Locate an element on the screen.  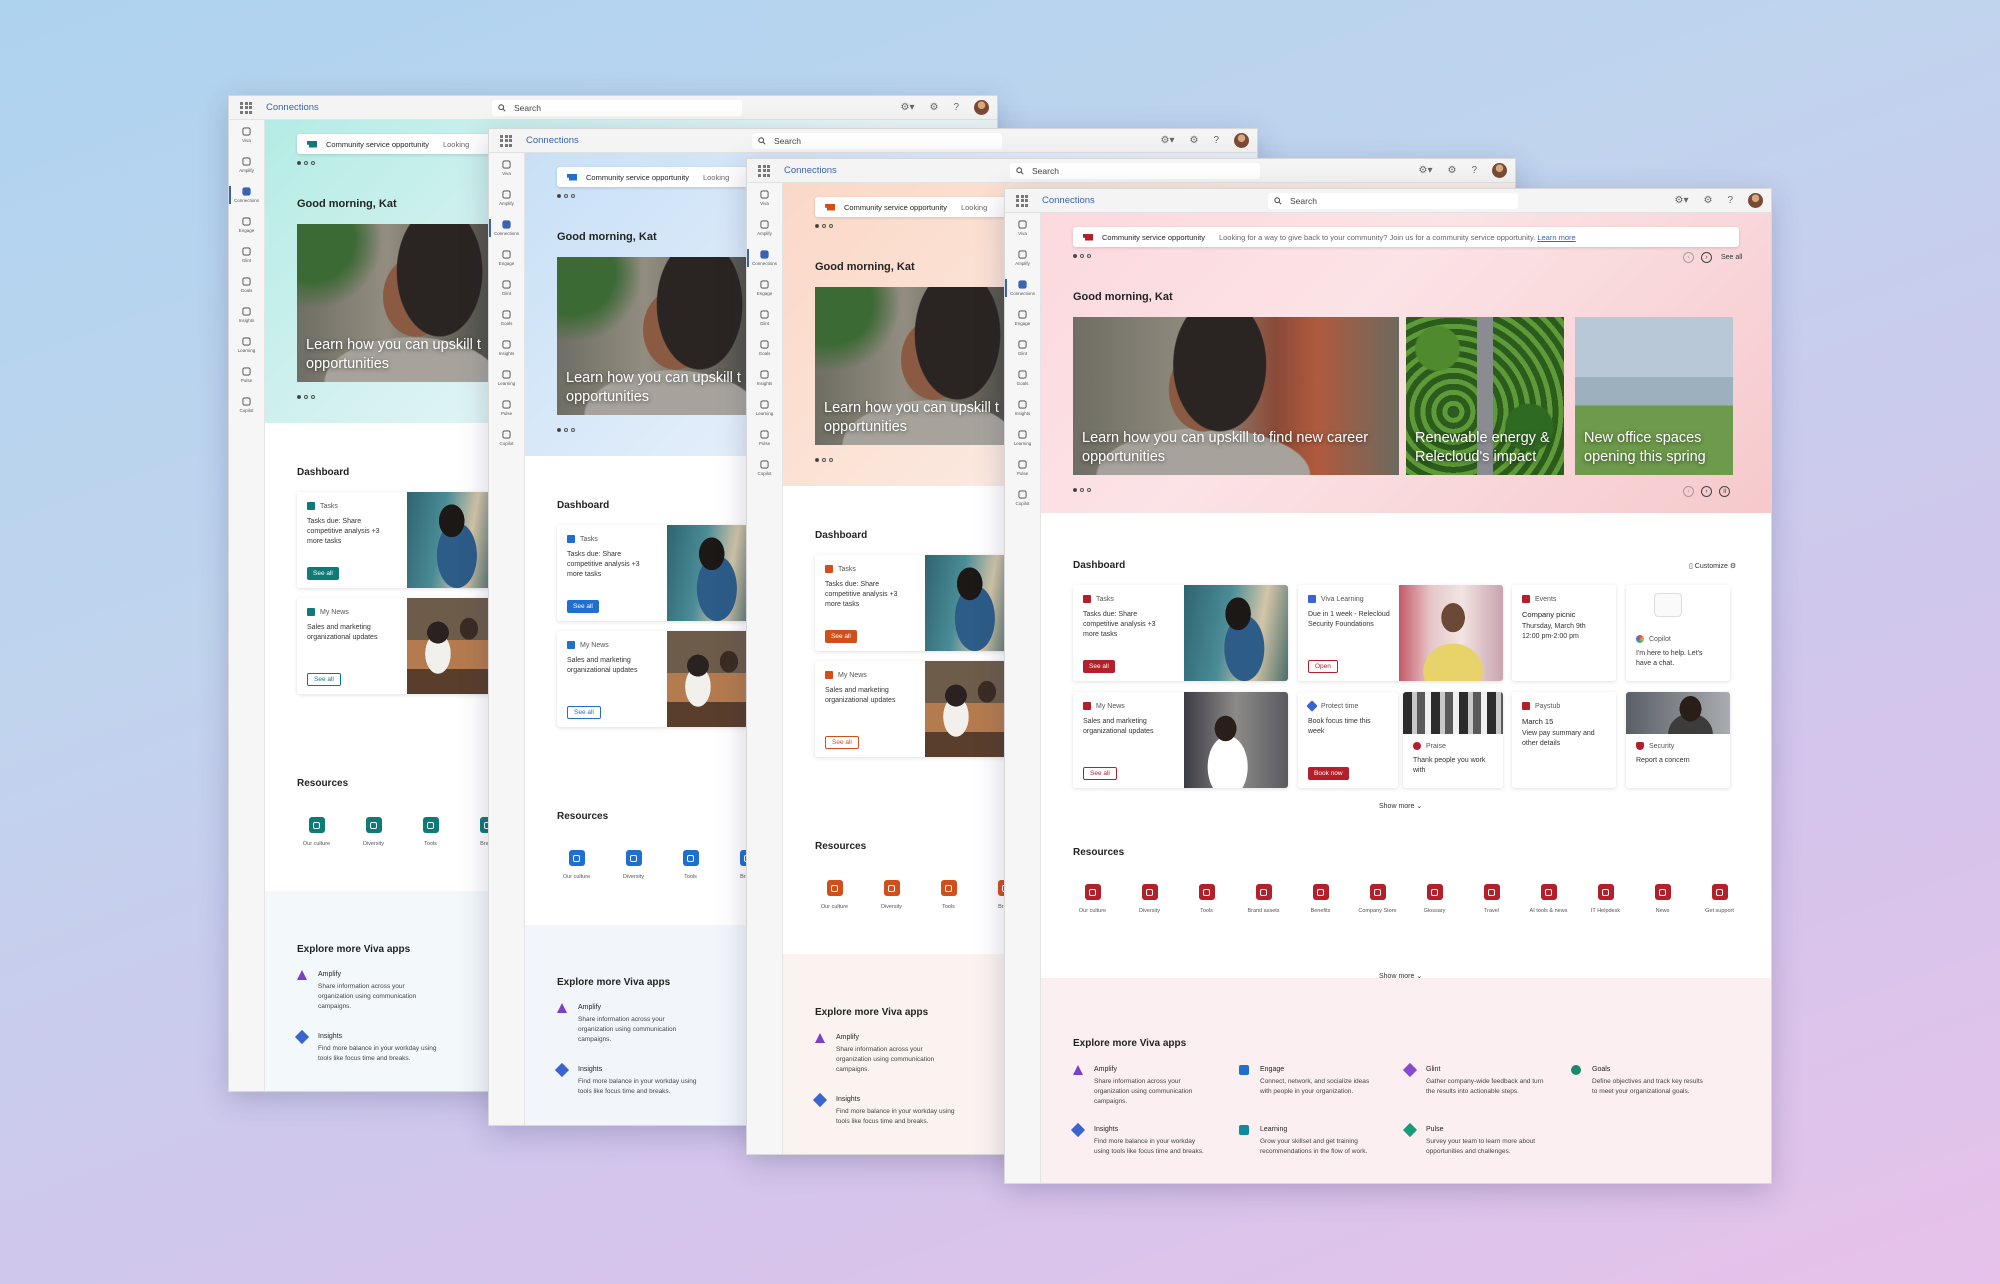
praise-card: Praise Thank people you work with is located at coordinates (1453, 740).